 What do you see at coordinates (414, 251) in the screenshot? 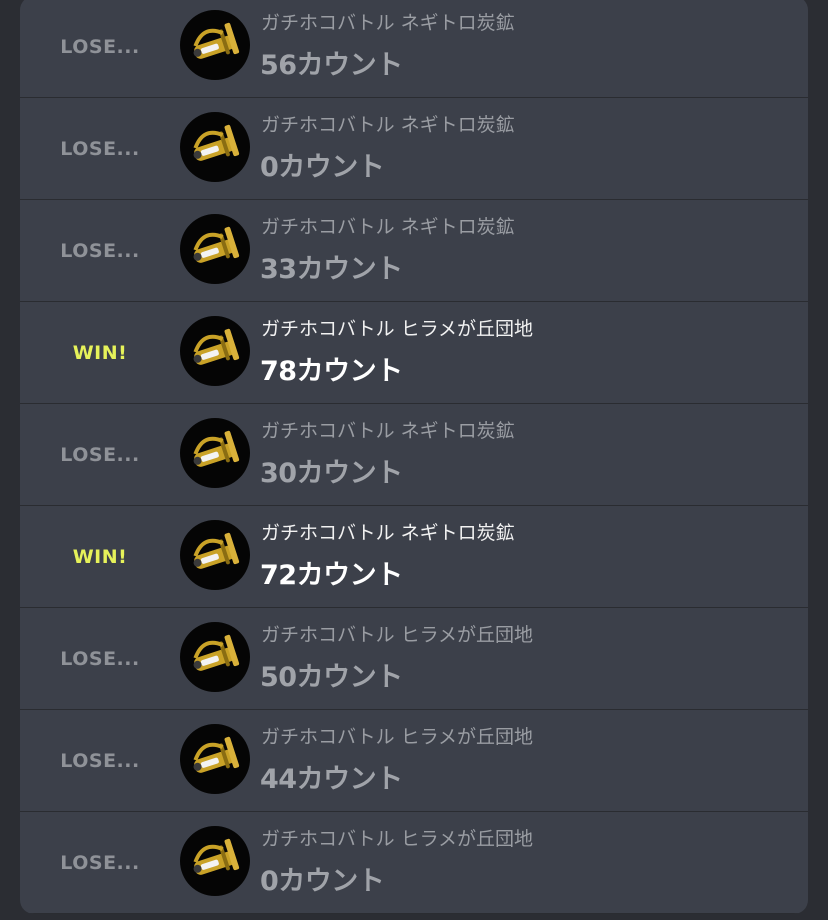
I see `match-row: LOSE... ガチホコバトル ネギトロ炭鉱 33カウント` at bounding box center [414, 251].